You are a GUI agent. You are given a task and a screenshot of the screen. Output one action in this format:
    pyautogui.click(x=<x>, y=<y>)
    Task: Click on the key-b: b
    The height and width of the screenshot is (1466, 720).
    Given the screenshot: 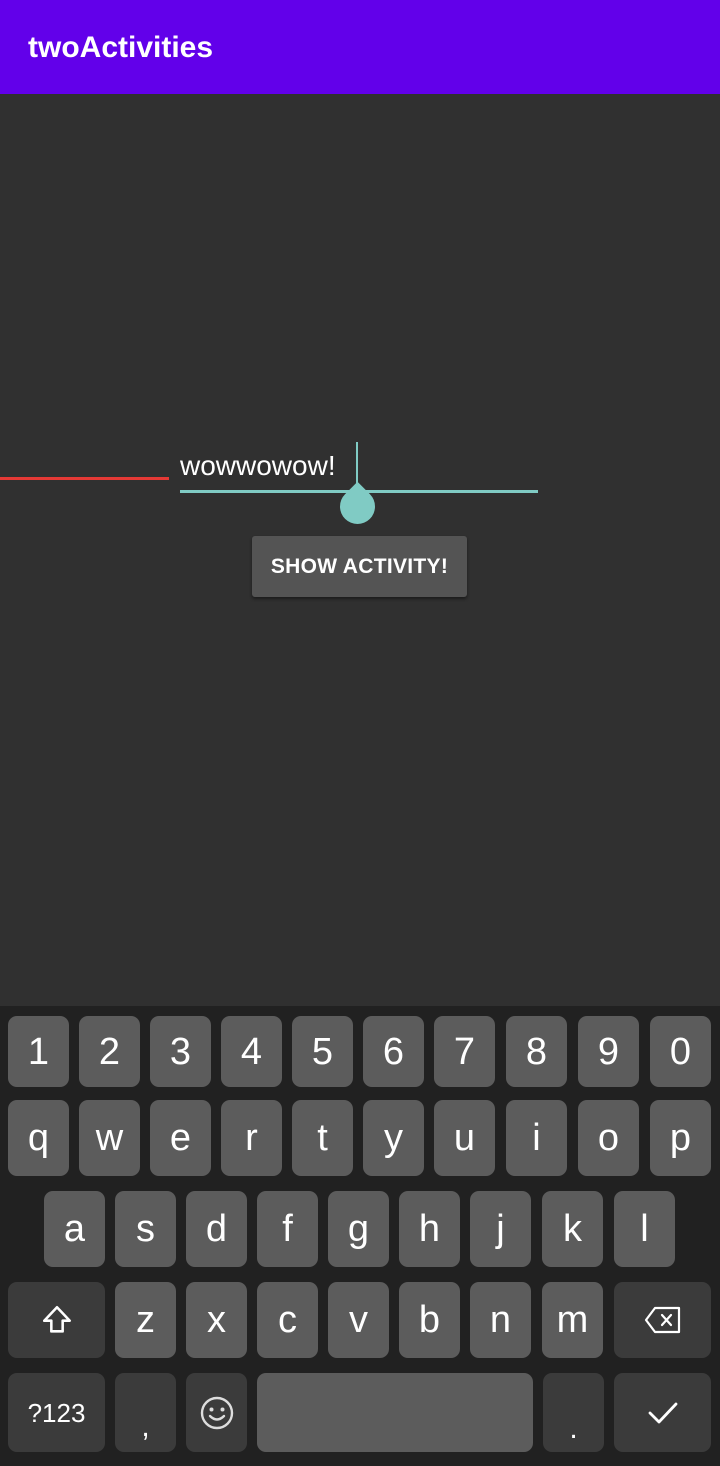 What is the action you would take?
    pyautogui.click(x=429, y=1320)
    